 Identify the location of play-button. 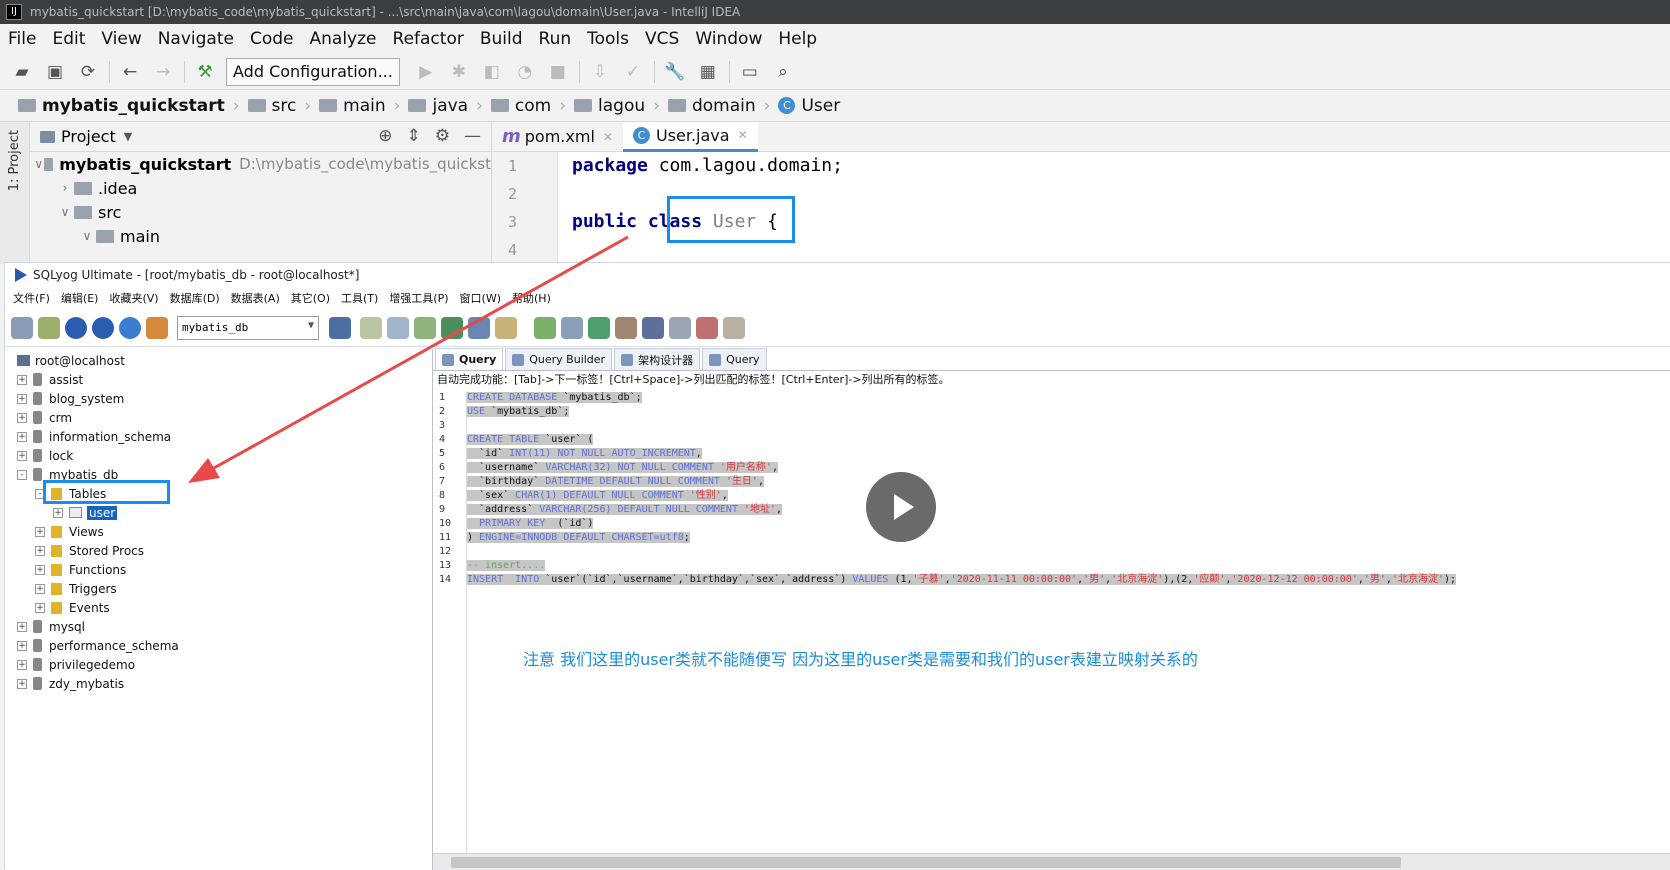
(901, 507).